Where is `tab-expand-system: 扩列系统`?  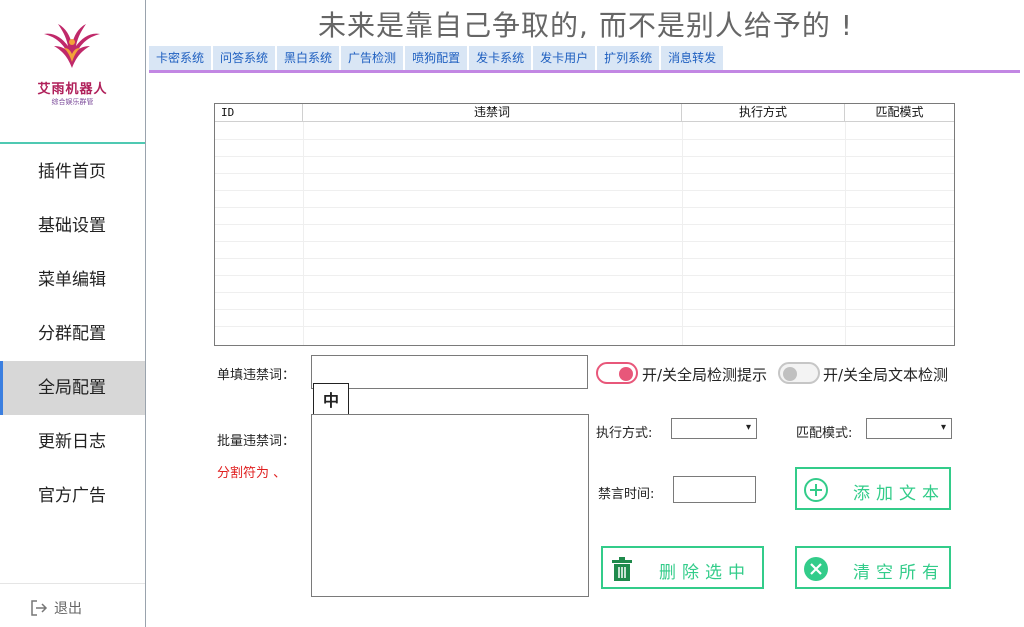 tab-expand-system: 扩列系统 is located at coordinates (628, 58).